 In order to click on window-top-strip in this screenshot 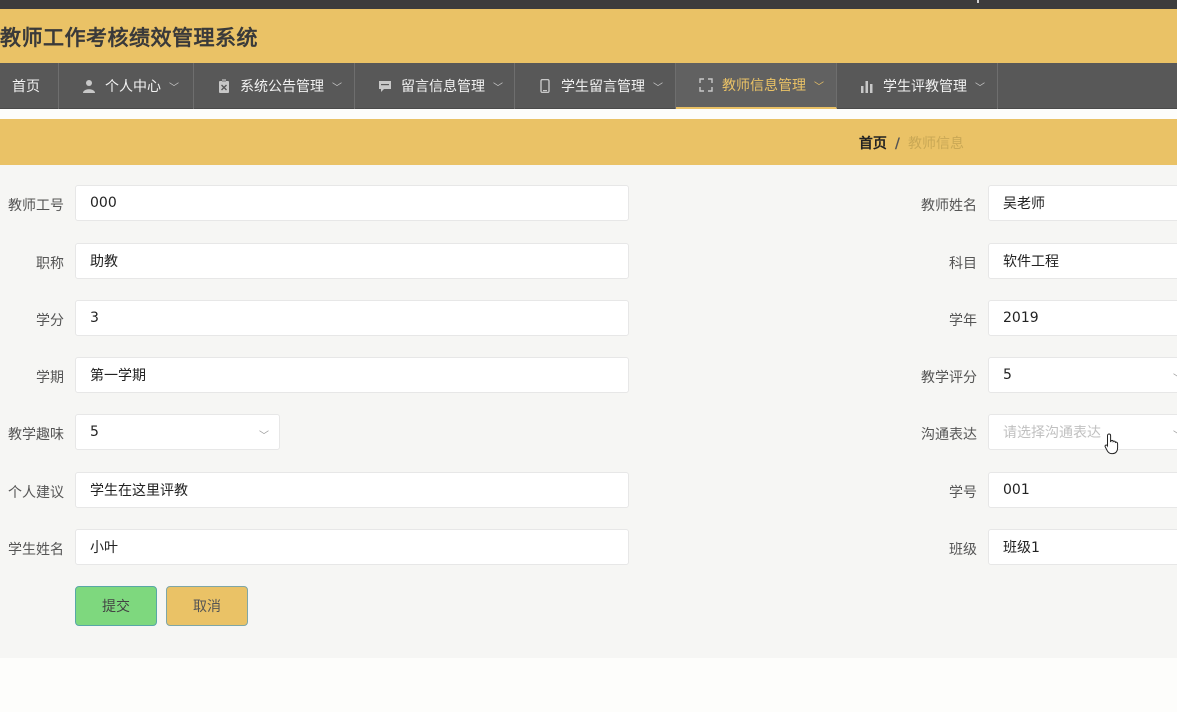, I will do `click(588, 4)`.